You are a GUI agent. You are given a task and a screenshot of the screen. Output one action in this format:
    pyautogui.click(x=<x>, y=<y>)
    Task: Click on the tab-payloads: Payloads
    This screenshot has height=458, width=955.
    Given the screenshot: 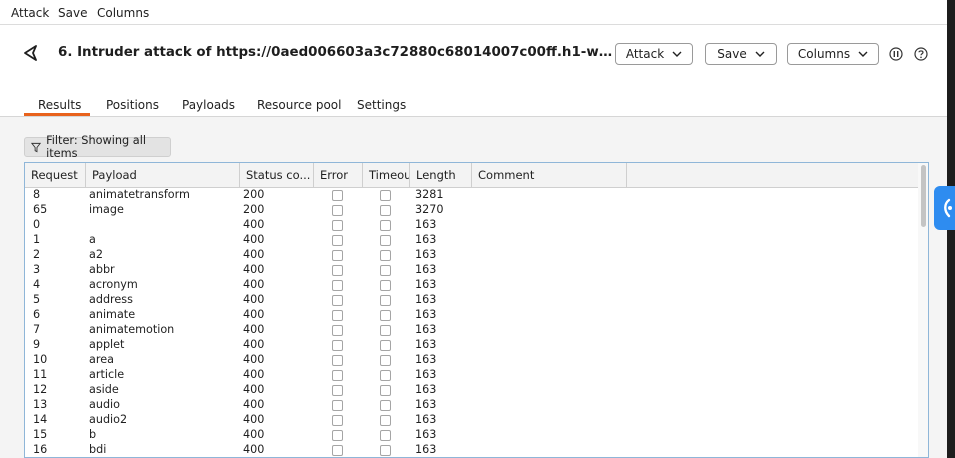 What is the action you would take?
    pyautogui.click(x=208, y=105)
    